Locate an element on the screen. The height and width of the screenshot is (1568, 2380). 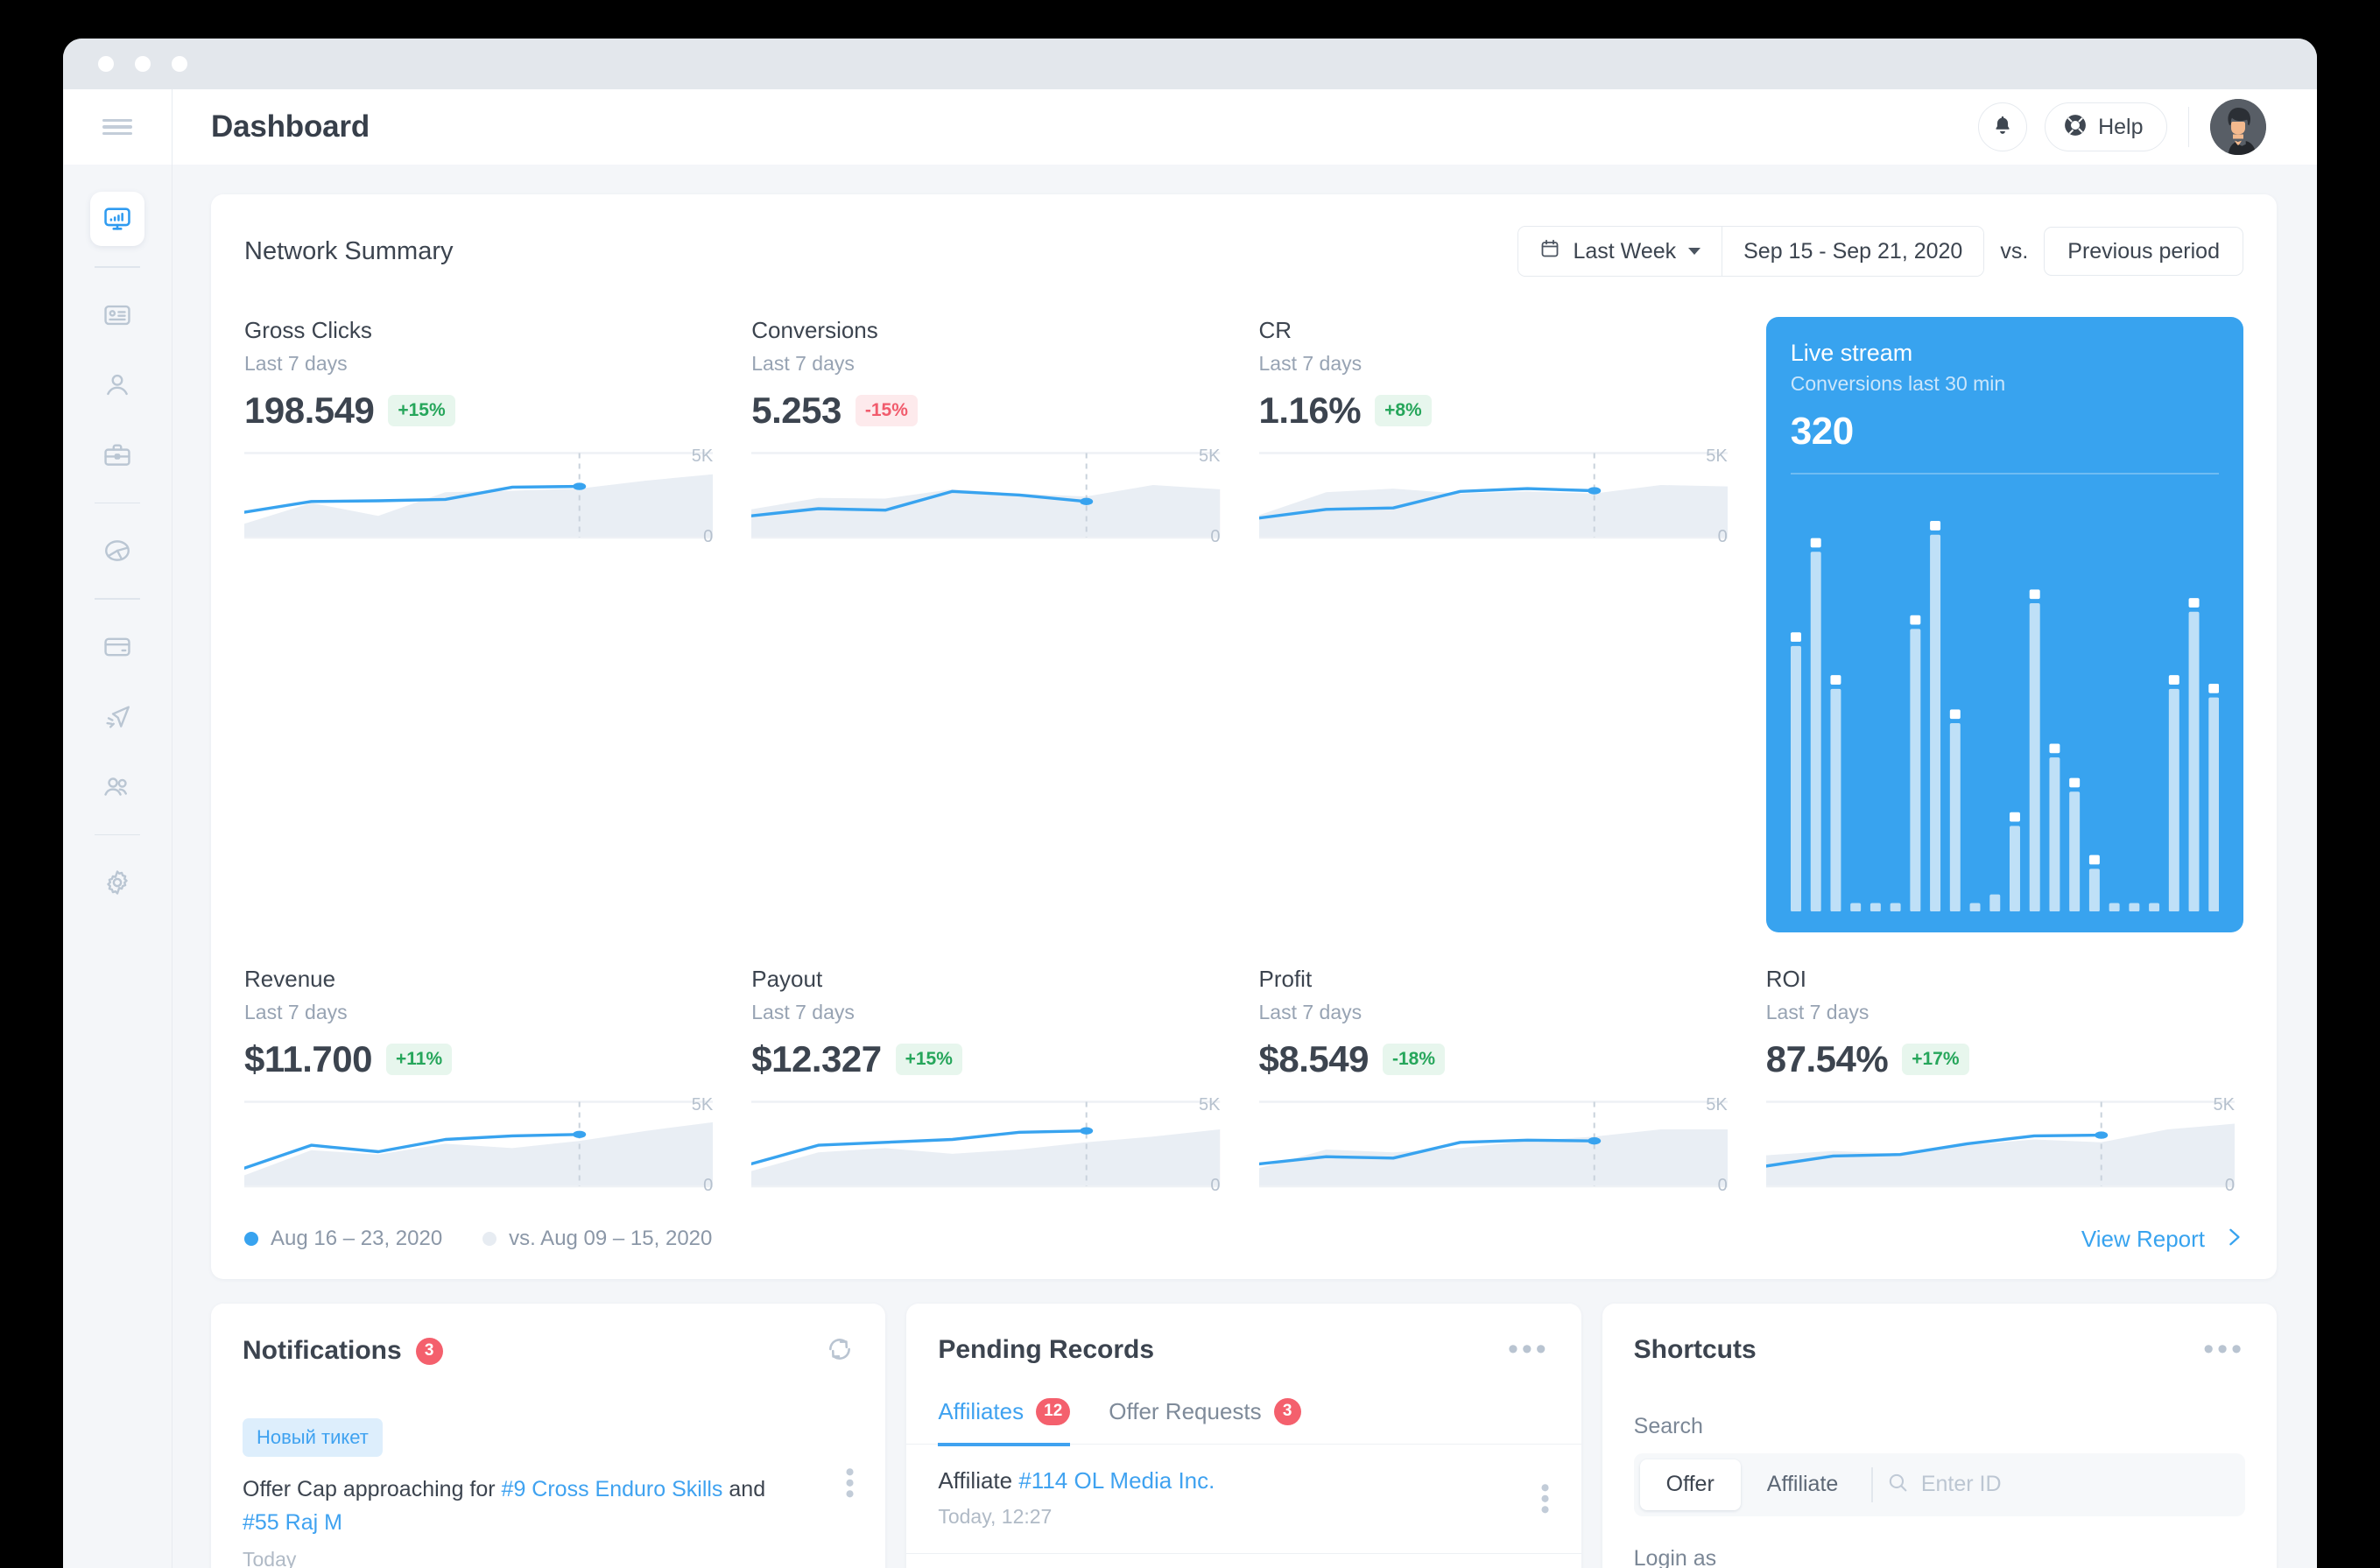
search-id-input is located at coordinates (2079, 1485).